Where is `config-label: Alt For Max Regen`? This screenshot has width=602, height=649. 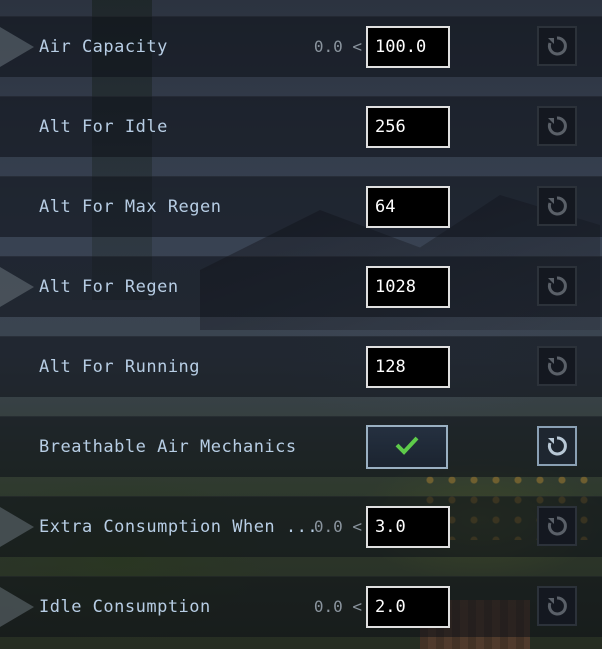 config-label: Alt For Max Regen is located at coordinates (130, 207).